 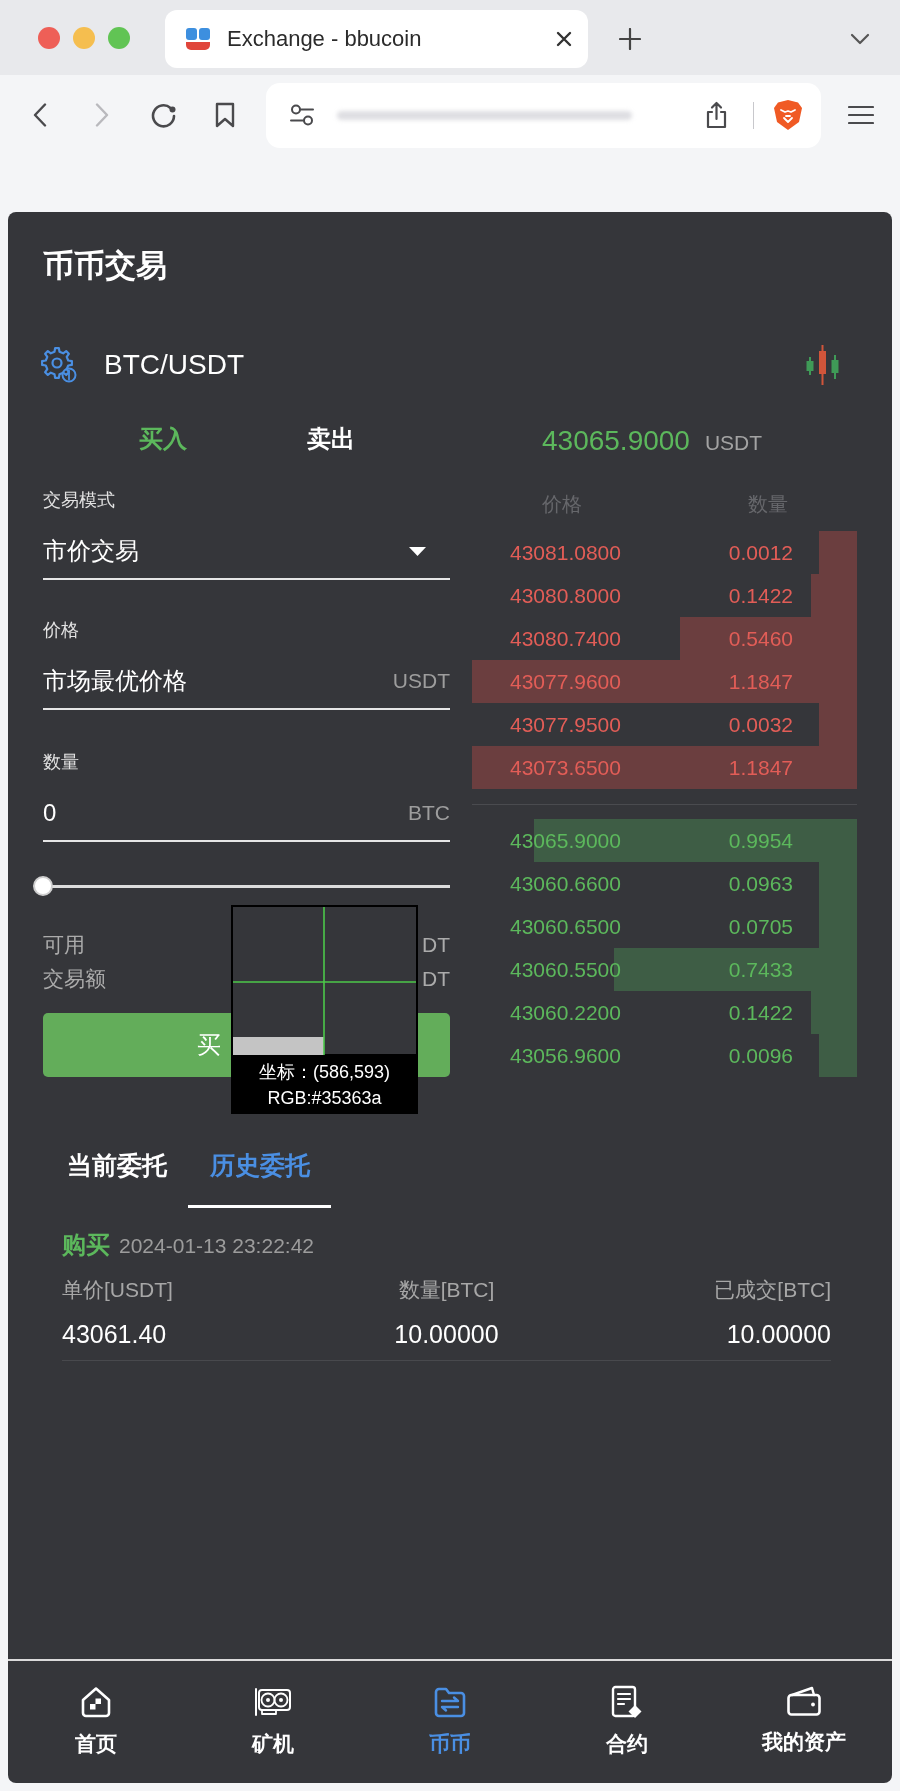 What do you see at coordinates (105, 266) in the screenshot?
I see `page-title: 币币交易` at bounding box center [105, 266].